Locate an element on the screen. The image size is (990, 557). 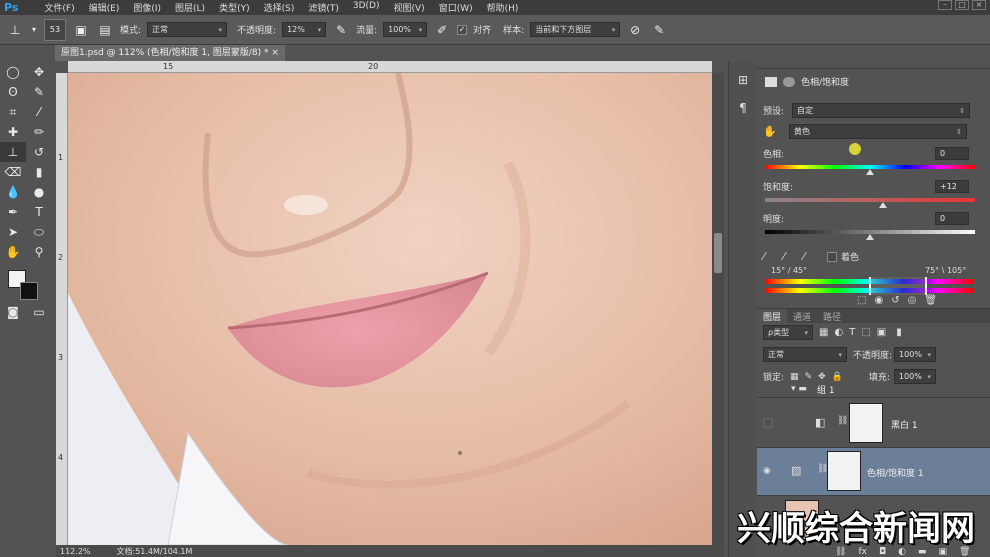
maximize-icon: □ is located at coordinates (962, 5).